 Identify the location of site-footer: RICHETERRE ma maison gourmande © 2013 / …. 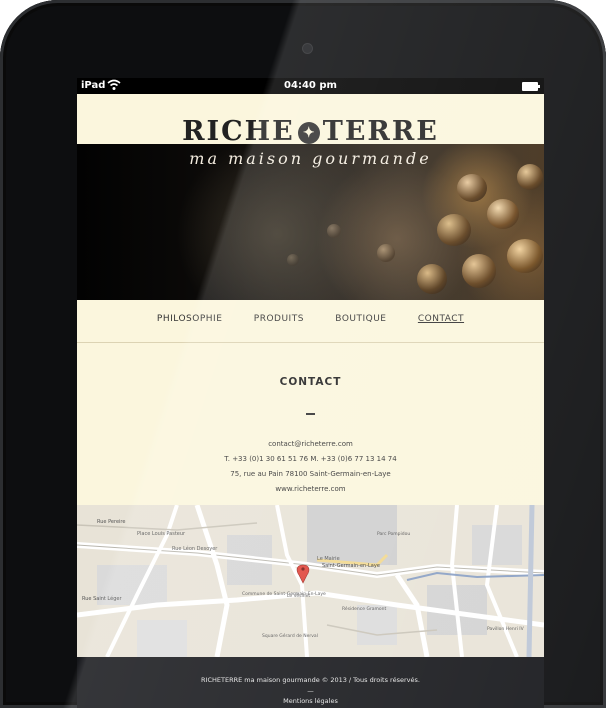
(310, 682).